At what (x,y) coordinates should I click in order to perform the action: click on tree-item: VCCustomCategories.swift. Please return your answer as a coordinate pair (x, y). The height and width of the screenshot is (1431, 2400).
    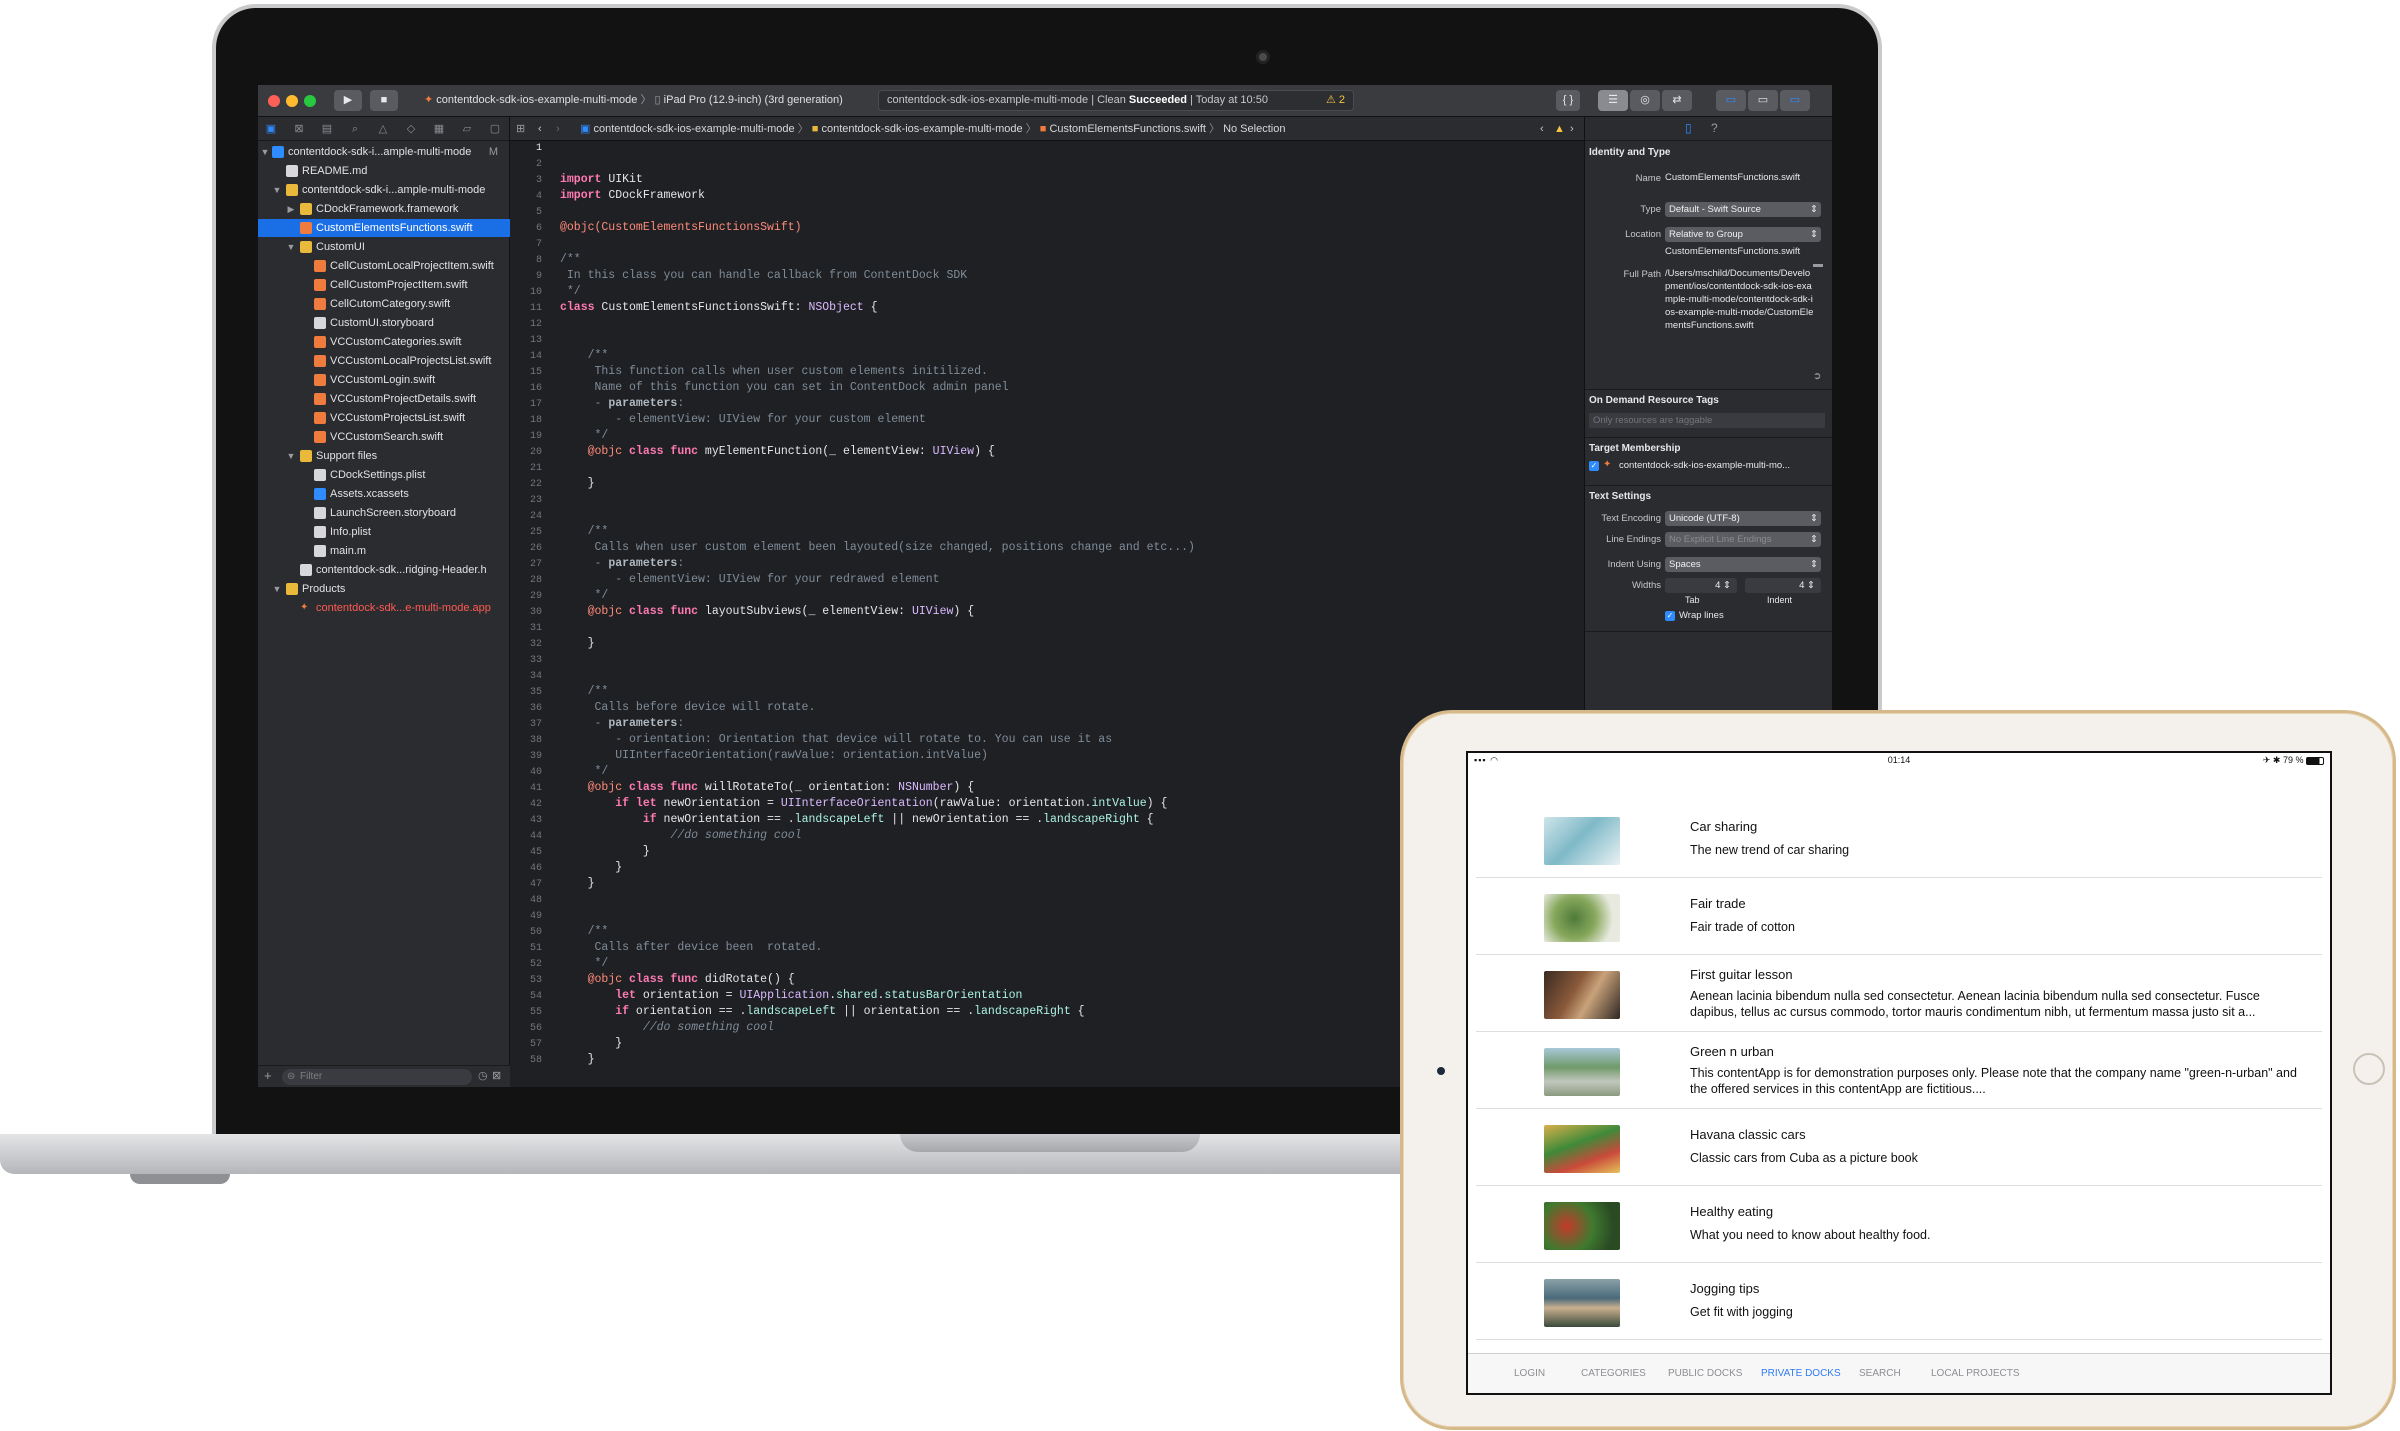
    Looking at the image, I should click on (384, 342).